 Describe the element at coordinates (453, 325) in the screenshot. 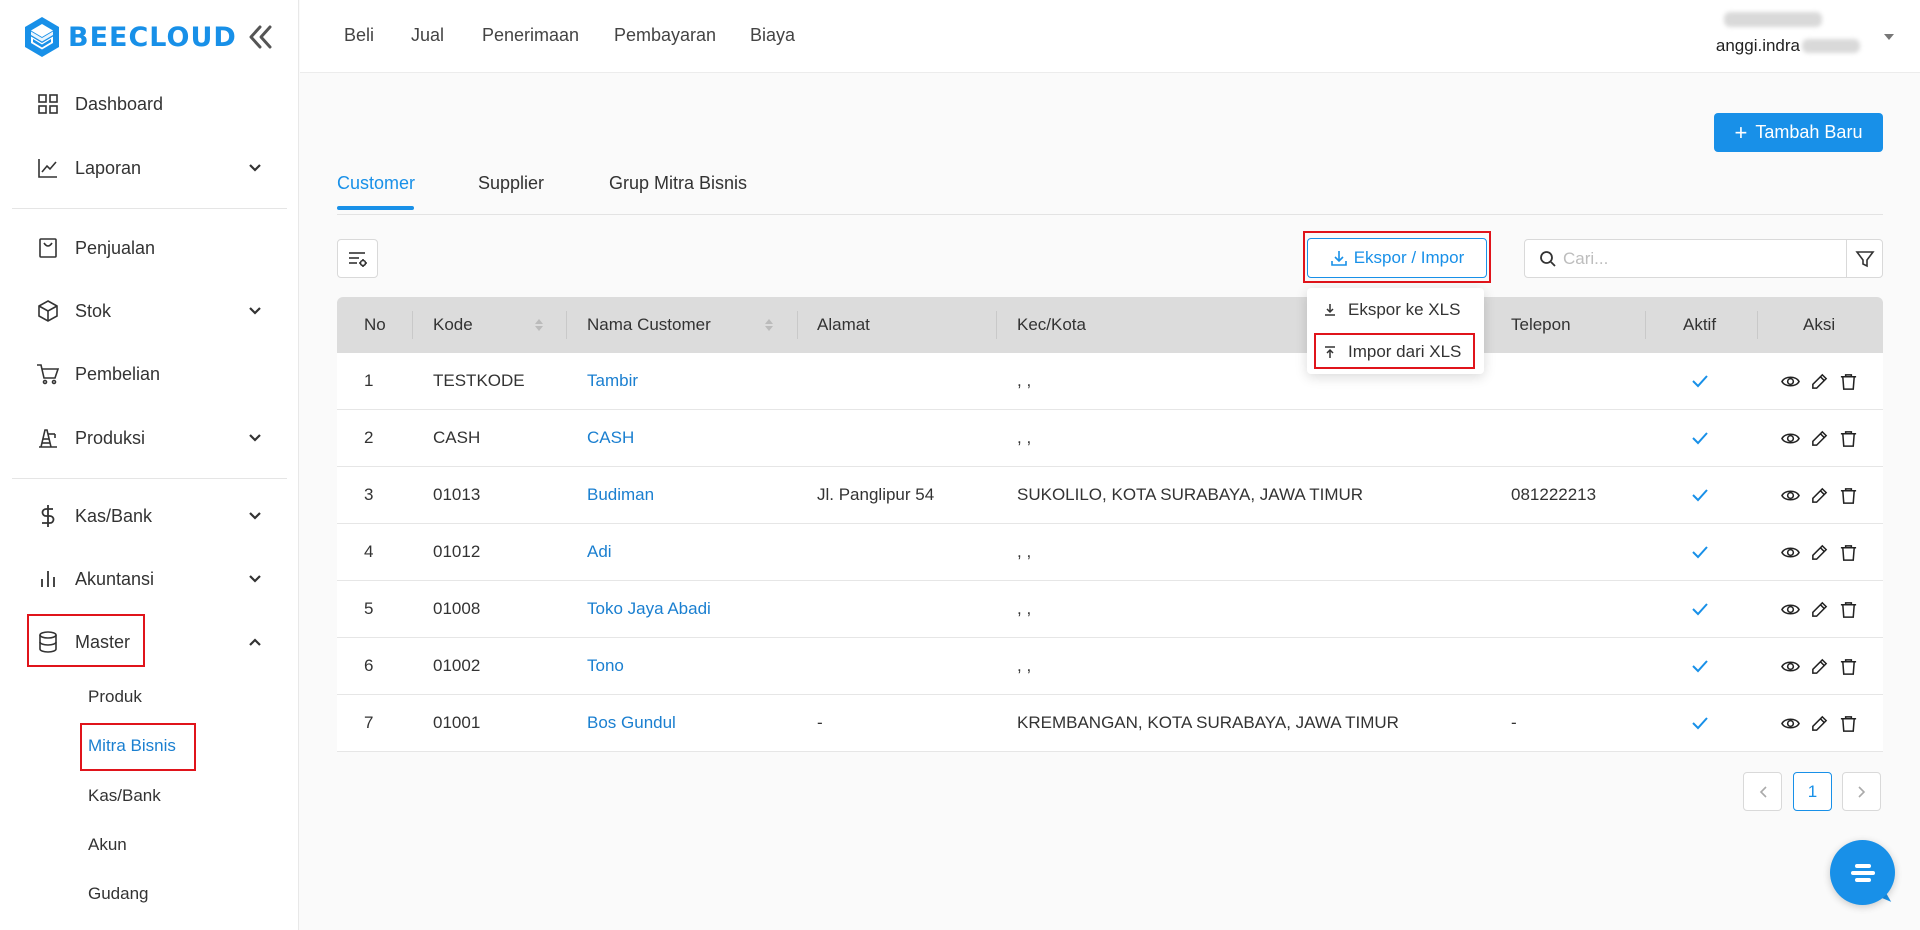

I see `column-header-kode: Kode` at that location.